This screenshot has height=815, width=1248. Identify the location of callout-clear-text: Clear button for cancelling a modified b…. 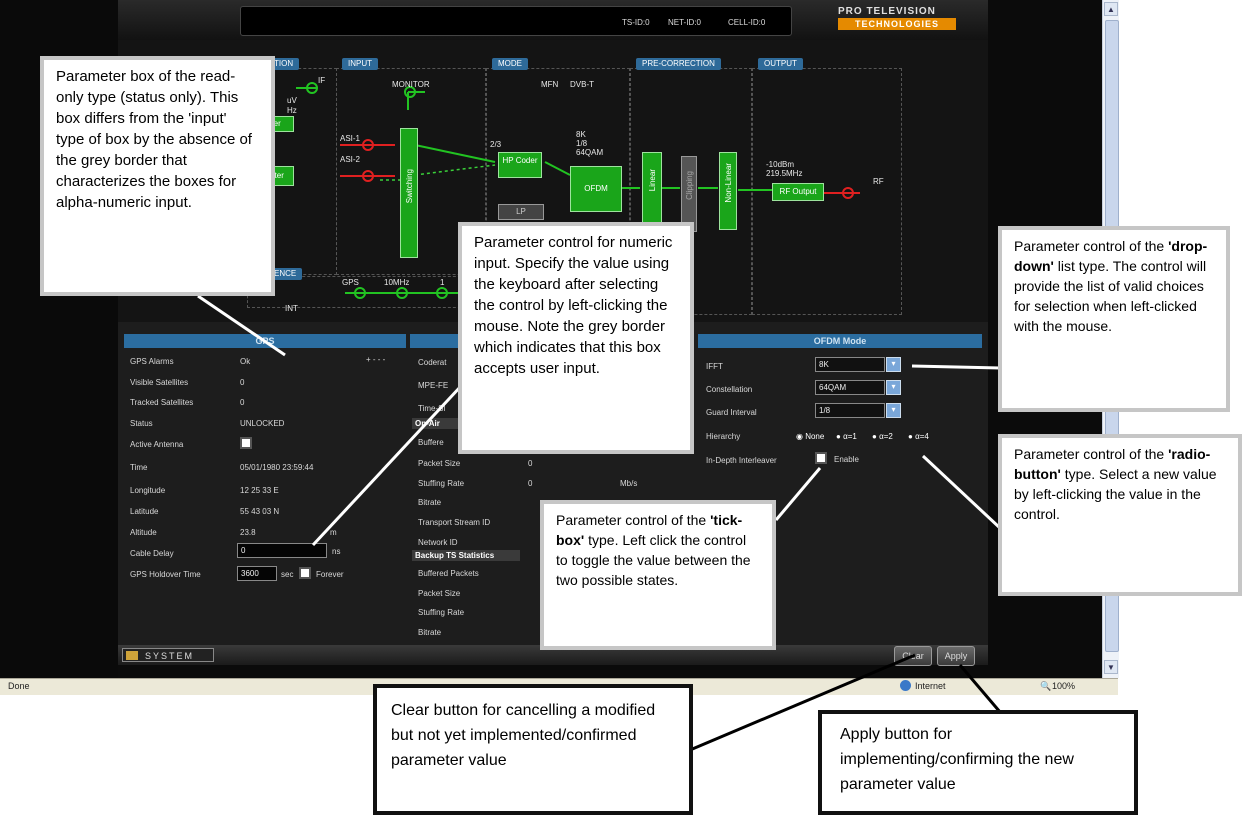
(523, 735).